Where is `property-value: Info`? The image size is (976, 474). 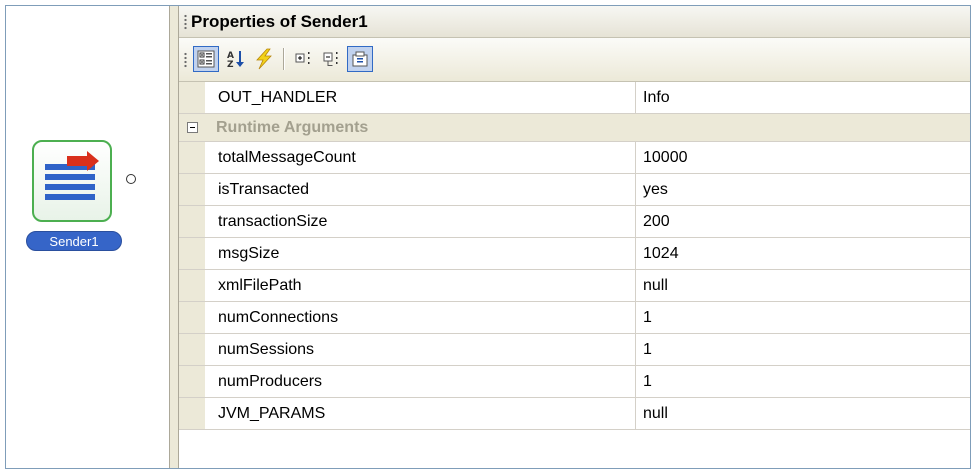 property-value: Info is located at coordinates (656, 97).